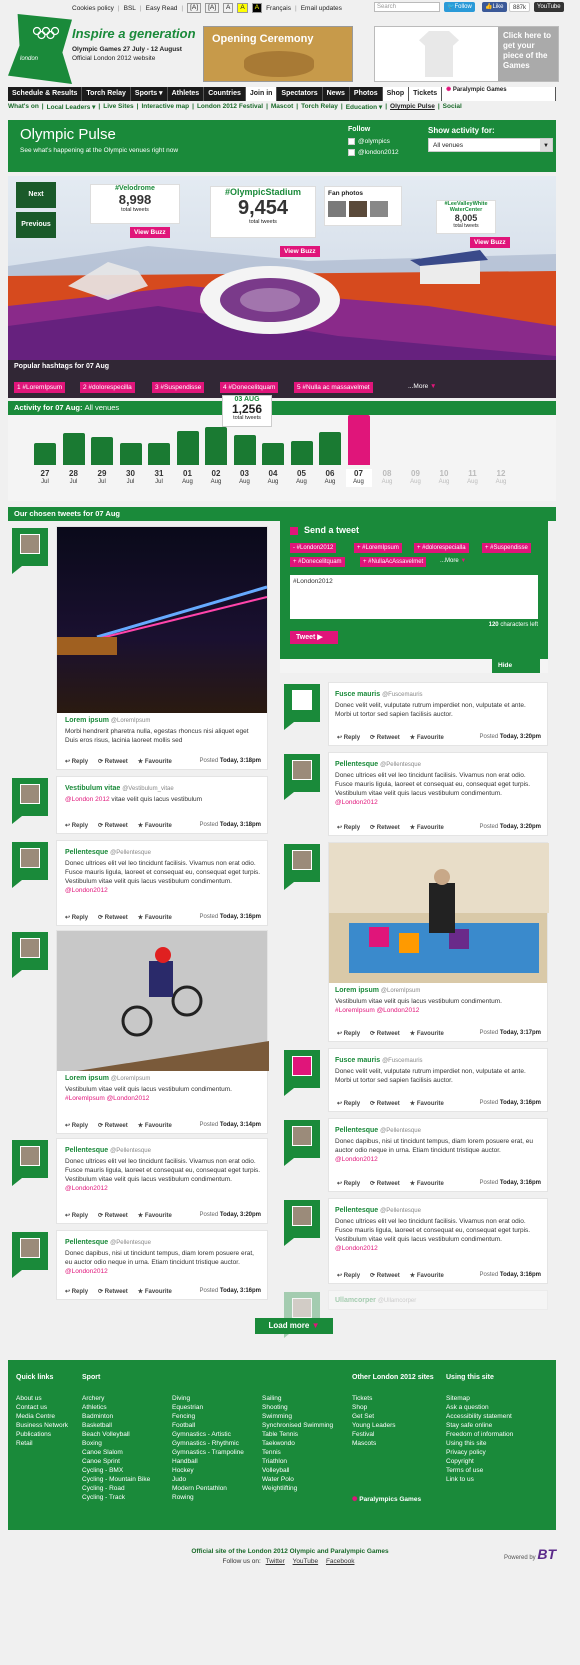 This screenshot has width=580, height=1665. Describe the element at coordinates (479, 1461) in the screenshot. I see `footer-link: Copyright` at that location.